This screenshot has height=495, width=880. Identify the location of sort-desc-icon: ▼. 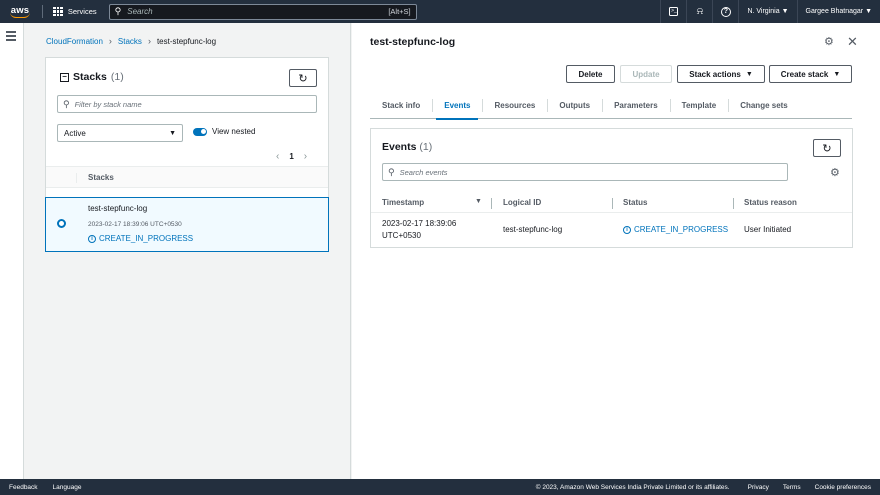
(478, 201).